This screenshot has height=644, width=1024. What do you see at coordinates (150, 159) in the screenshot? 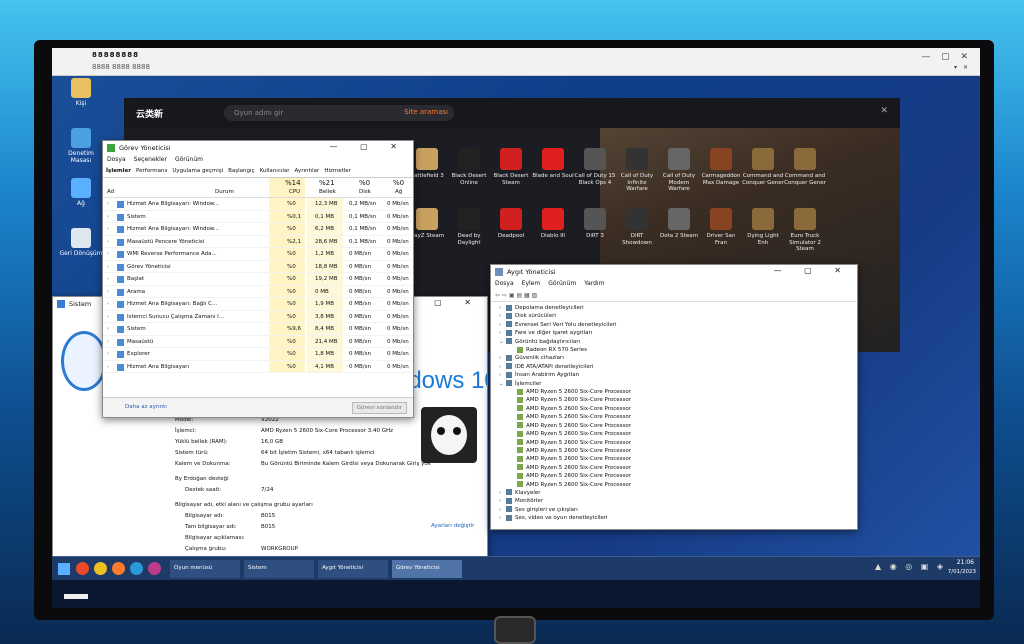
I see `menu-item: Seçenekler` at bounding box center [150, 159].